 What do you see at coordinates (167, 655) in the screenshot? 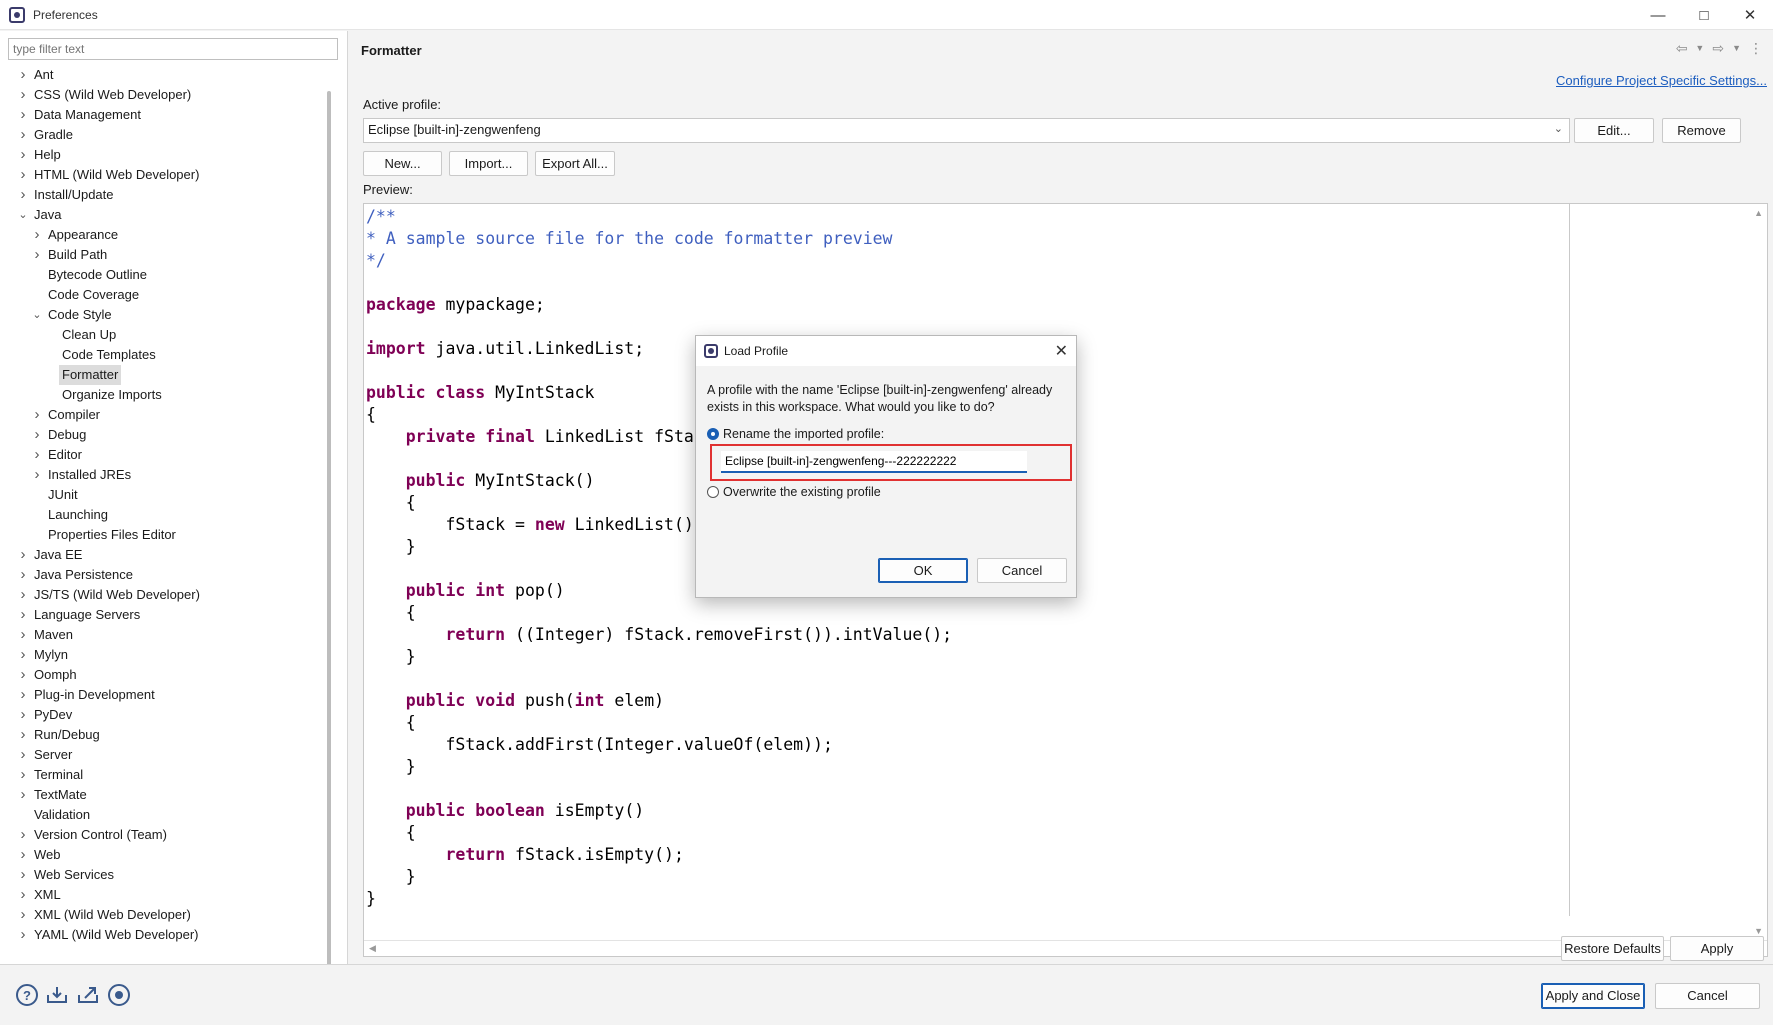
I see `tree-item: › Mylyn` at bounding box center [167, 655].